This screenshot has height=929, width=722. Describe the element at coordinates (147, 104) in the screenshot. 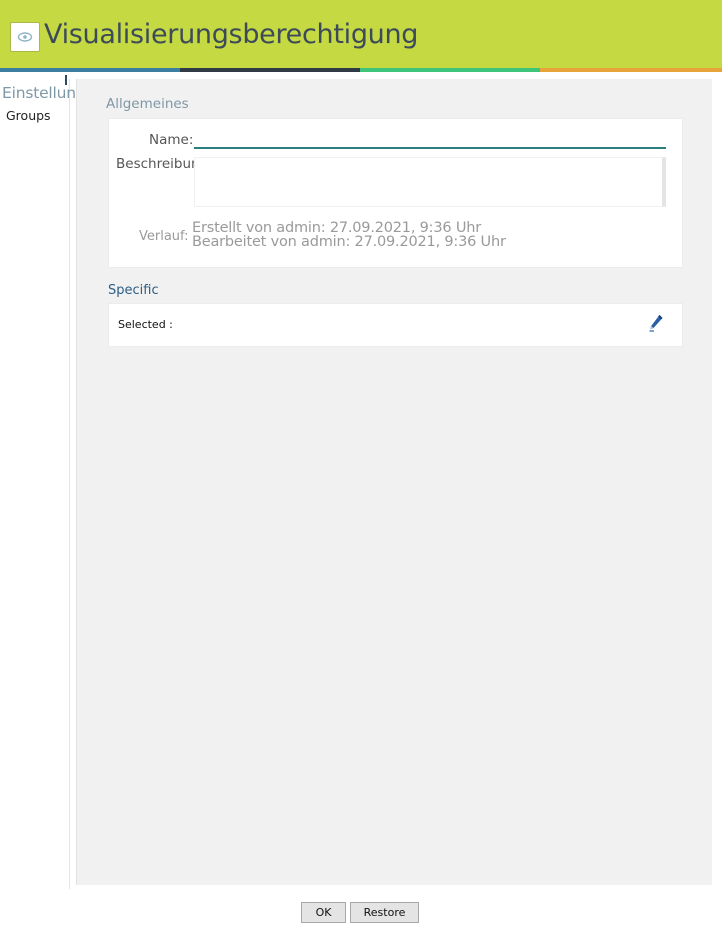

I see `section-heading-general: Allgemeines` at that location.